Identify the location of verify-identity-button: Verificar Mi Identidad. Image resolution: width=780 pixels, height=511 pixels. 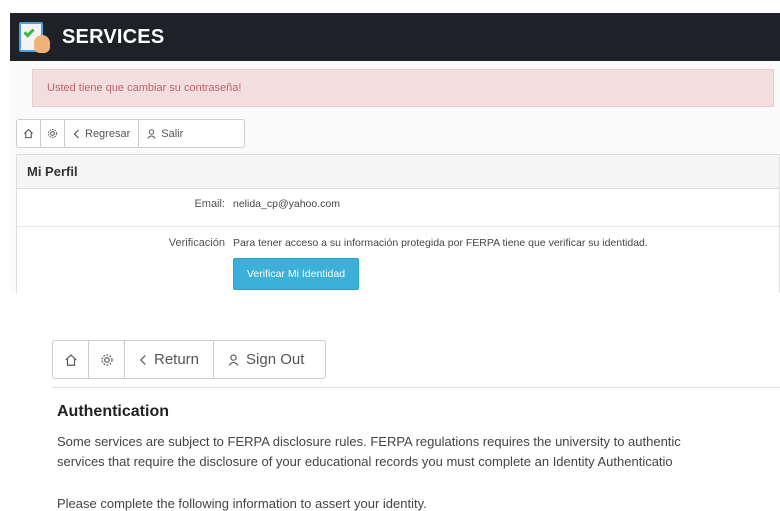
(296, 274).